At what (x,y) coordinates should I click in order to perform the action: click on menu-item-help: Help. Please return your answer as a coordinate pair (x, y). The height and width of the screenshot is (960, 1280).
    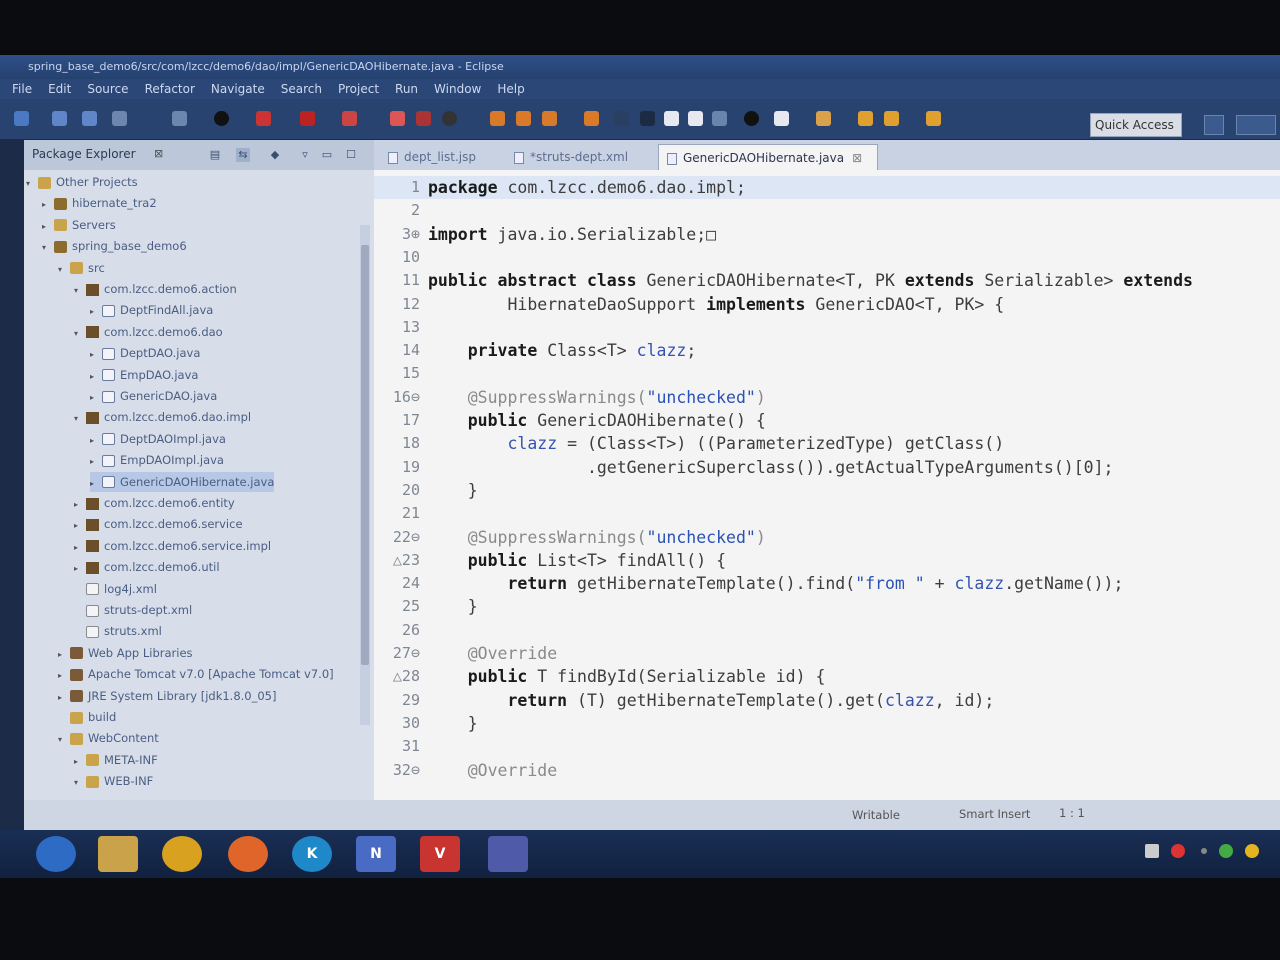
    Looking at the image, I should click on (510, 89).